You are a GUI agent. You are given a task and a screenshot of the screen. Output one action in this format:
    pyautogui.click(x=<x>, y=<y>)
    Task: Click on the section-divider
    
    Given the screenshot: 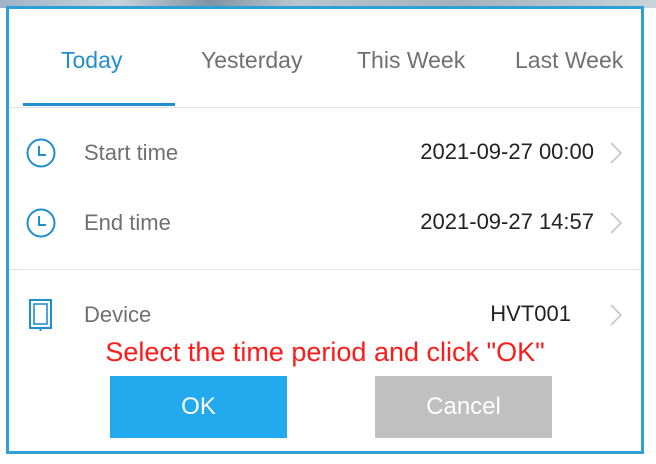 What is the action you would take?
    pyautogui.click(x=325, y=269)
    